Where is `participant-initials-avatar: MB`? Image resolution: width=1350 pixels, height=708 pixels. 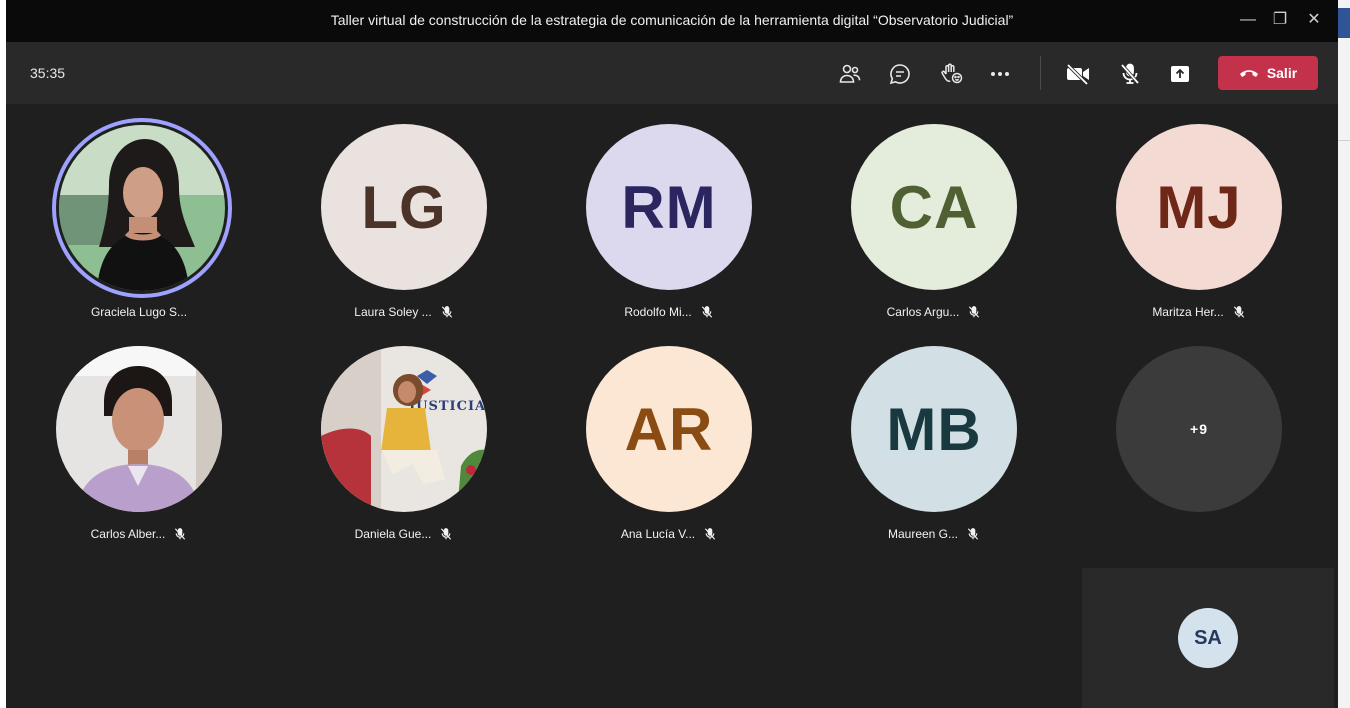
participant-initials-avatar: MB is located at coordinates (934, 429).